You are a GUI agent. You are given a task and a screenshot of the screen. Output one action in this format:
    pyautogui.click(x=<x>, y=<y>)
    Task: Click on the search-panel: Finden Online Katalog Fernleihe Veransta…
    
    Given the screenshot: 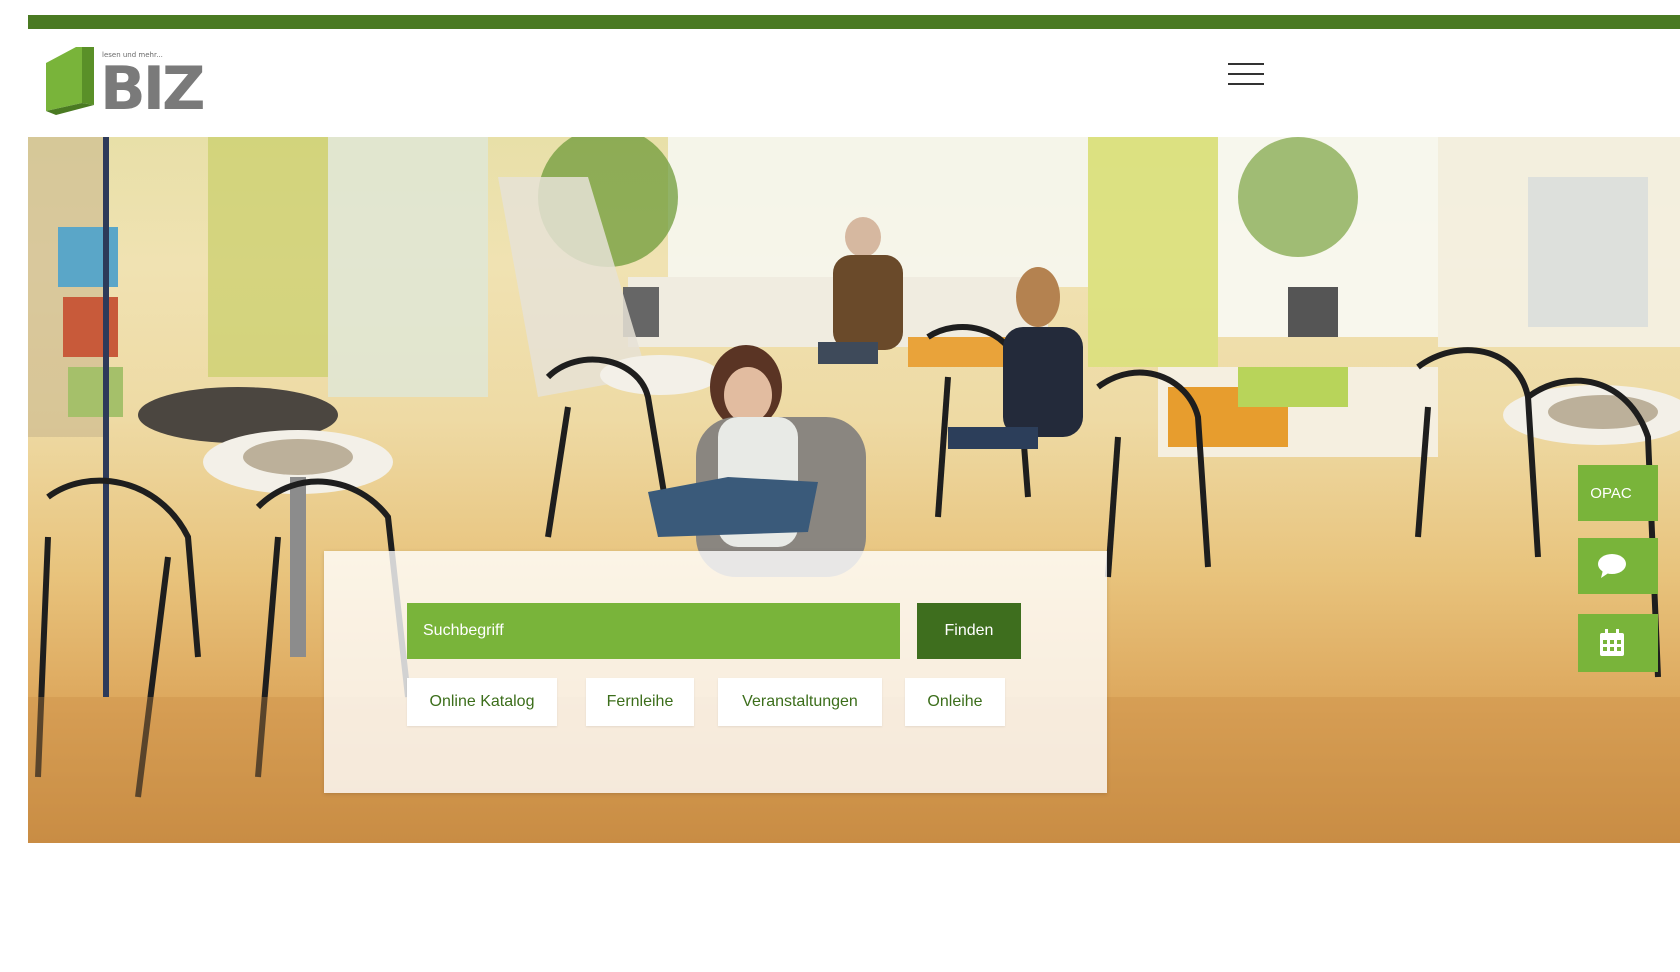 What is the action you would take?
    pyautogui.click(x=715, y=672)
    